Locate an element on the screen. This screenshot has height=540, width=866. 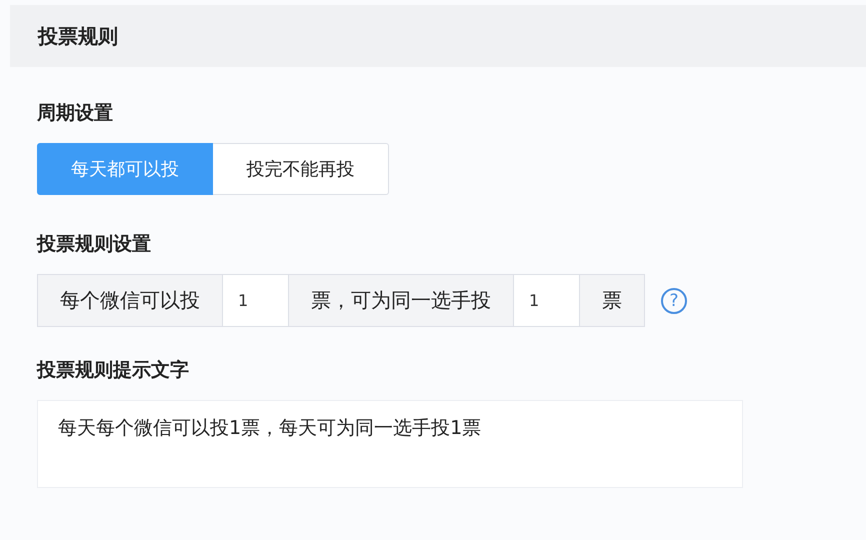
field-label: 投票规则提示文字 is located at coordinates (113, 370).